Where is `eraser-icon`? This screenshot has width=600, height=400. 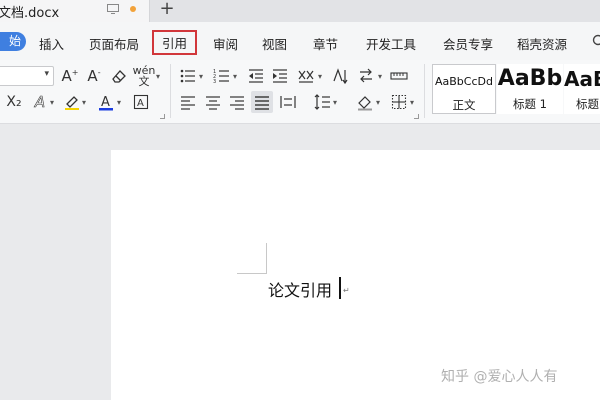
eraser-icon is located at coordinates (119, 76).